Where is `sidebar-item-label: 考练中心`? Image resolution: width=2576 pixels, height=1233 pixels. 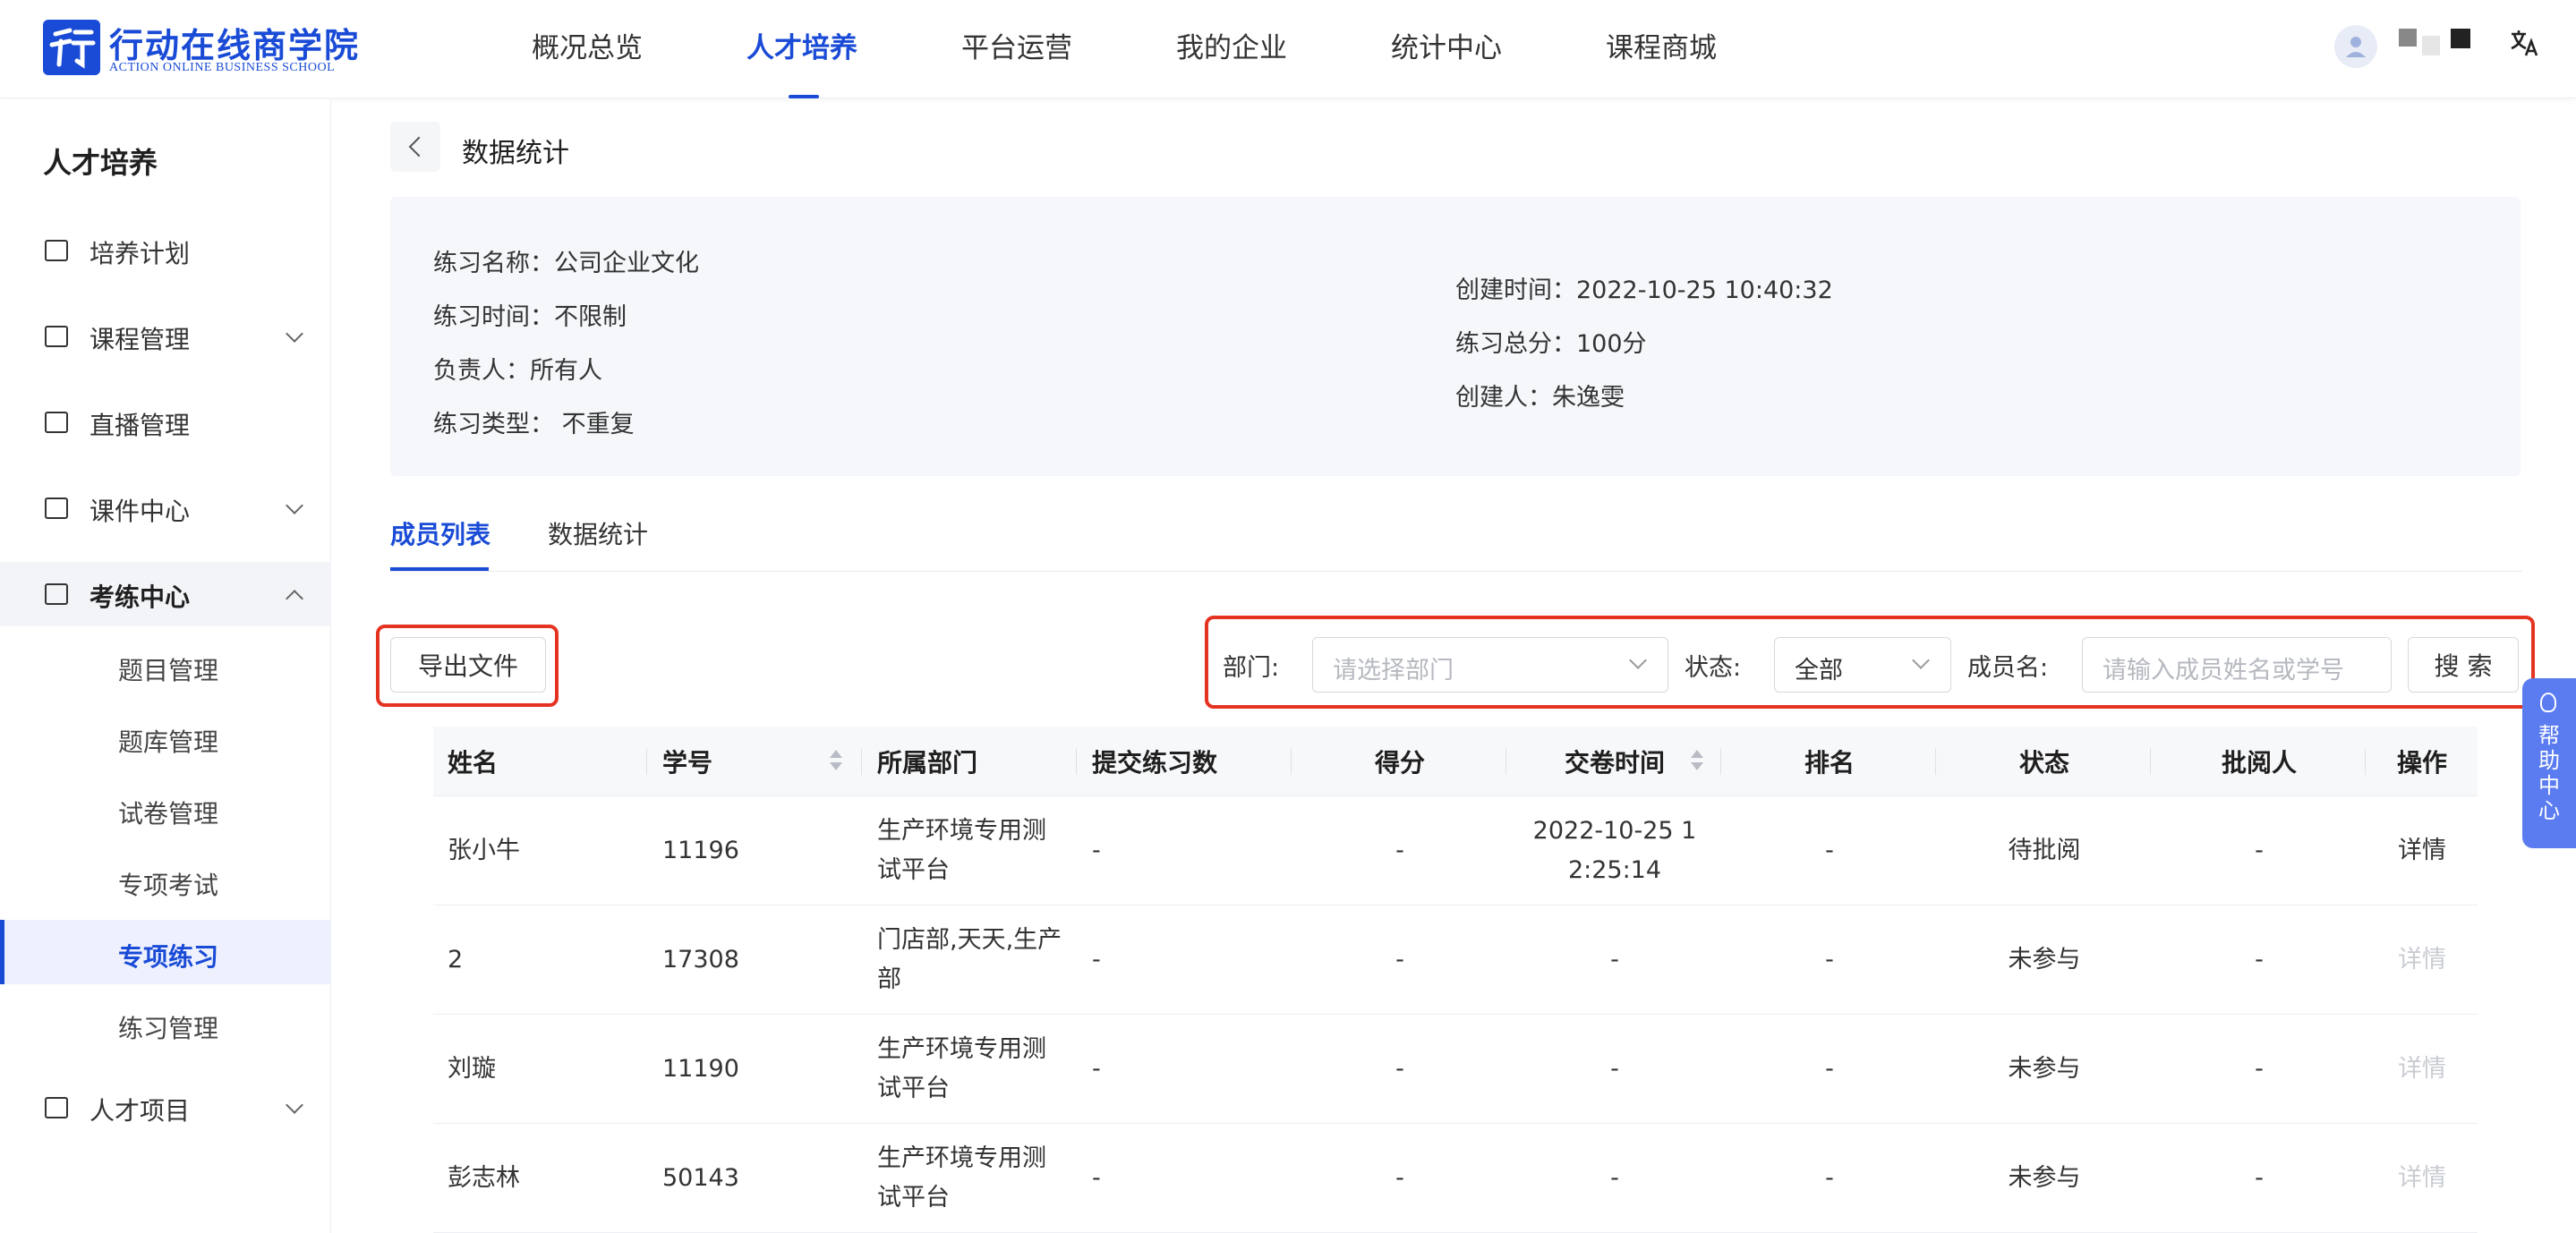
sidebar-item-label: 考练中心 is located at coordinates (140, 597).